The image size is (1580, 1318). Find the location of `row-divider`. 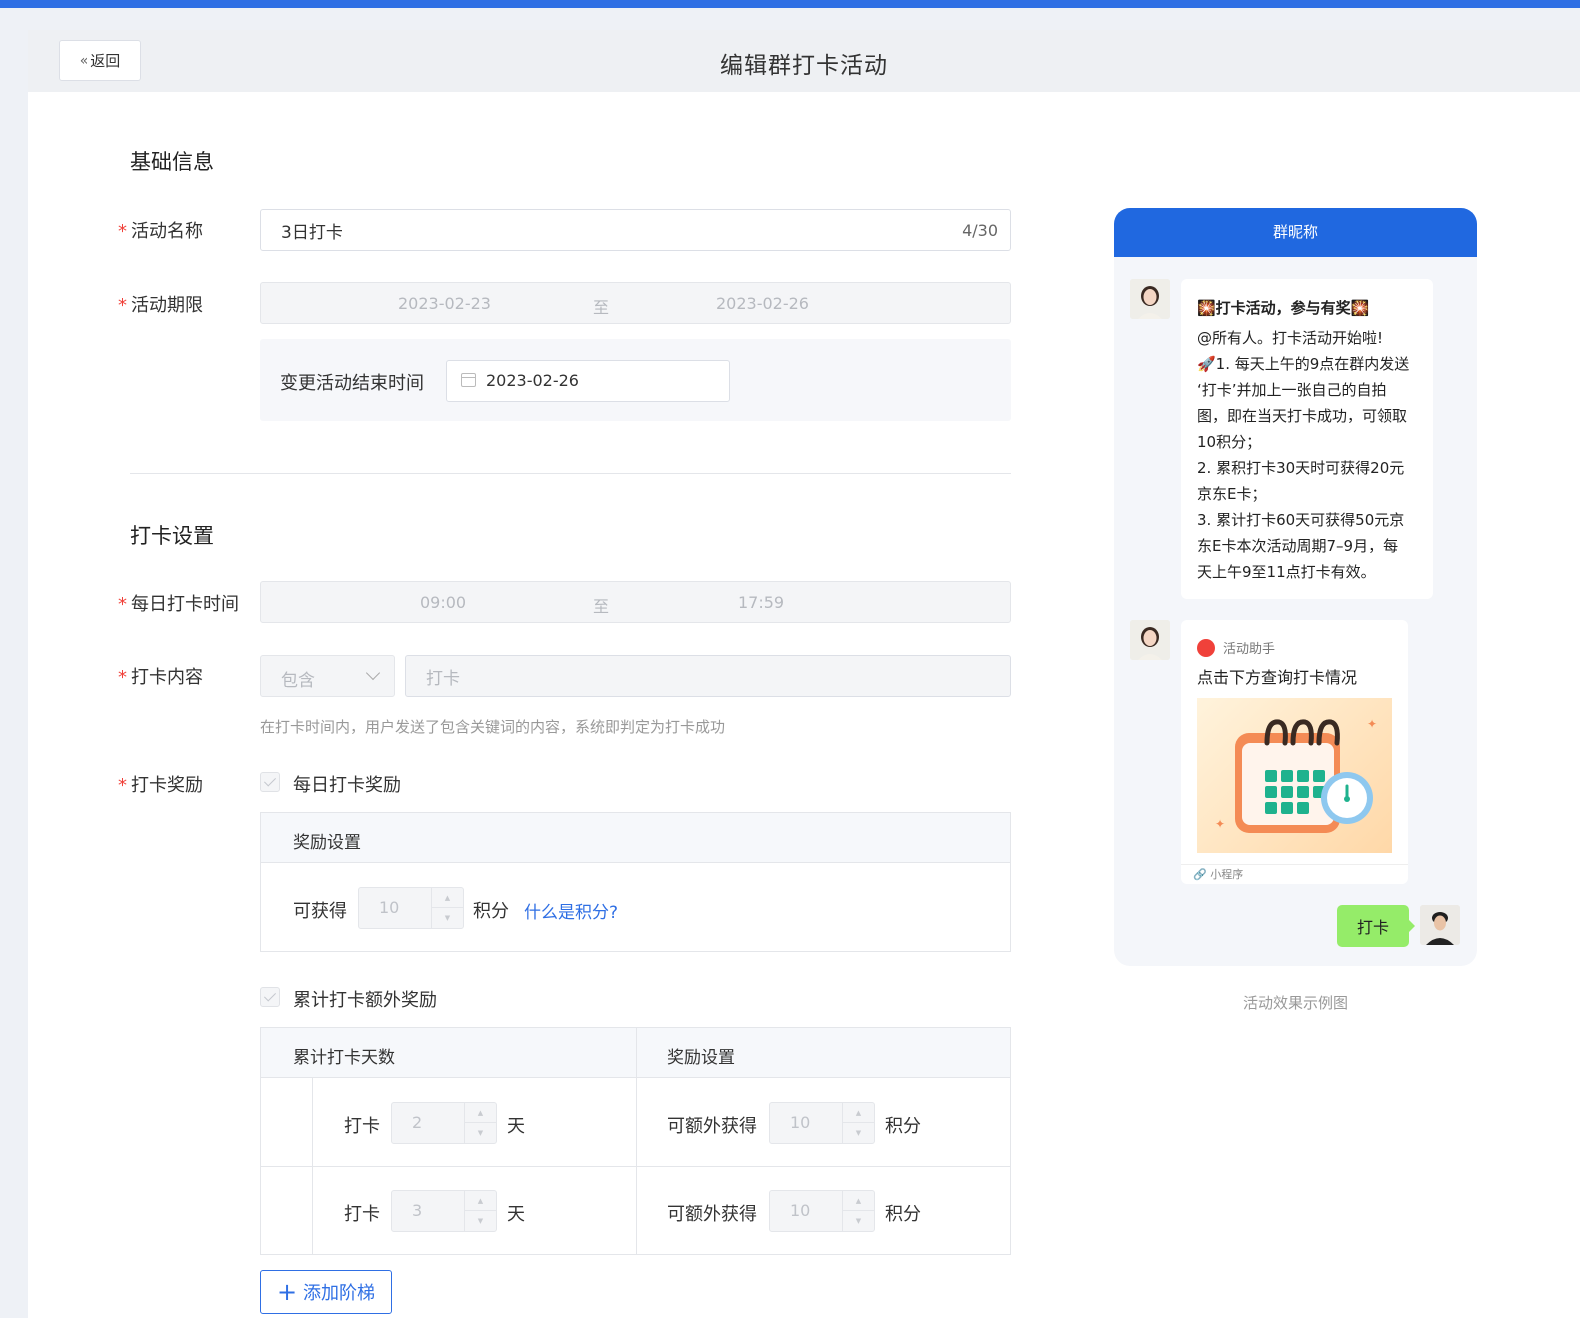

row-divider is located at coordinates (635, 1166).